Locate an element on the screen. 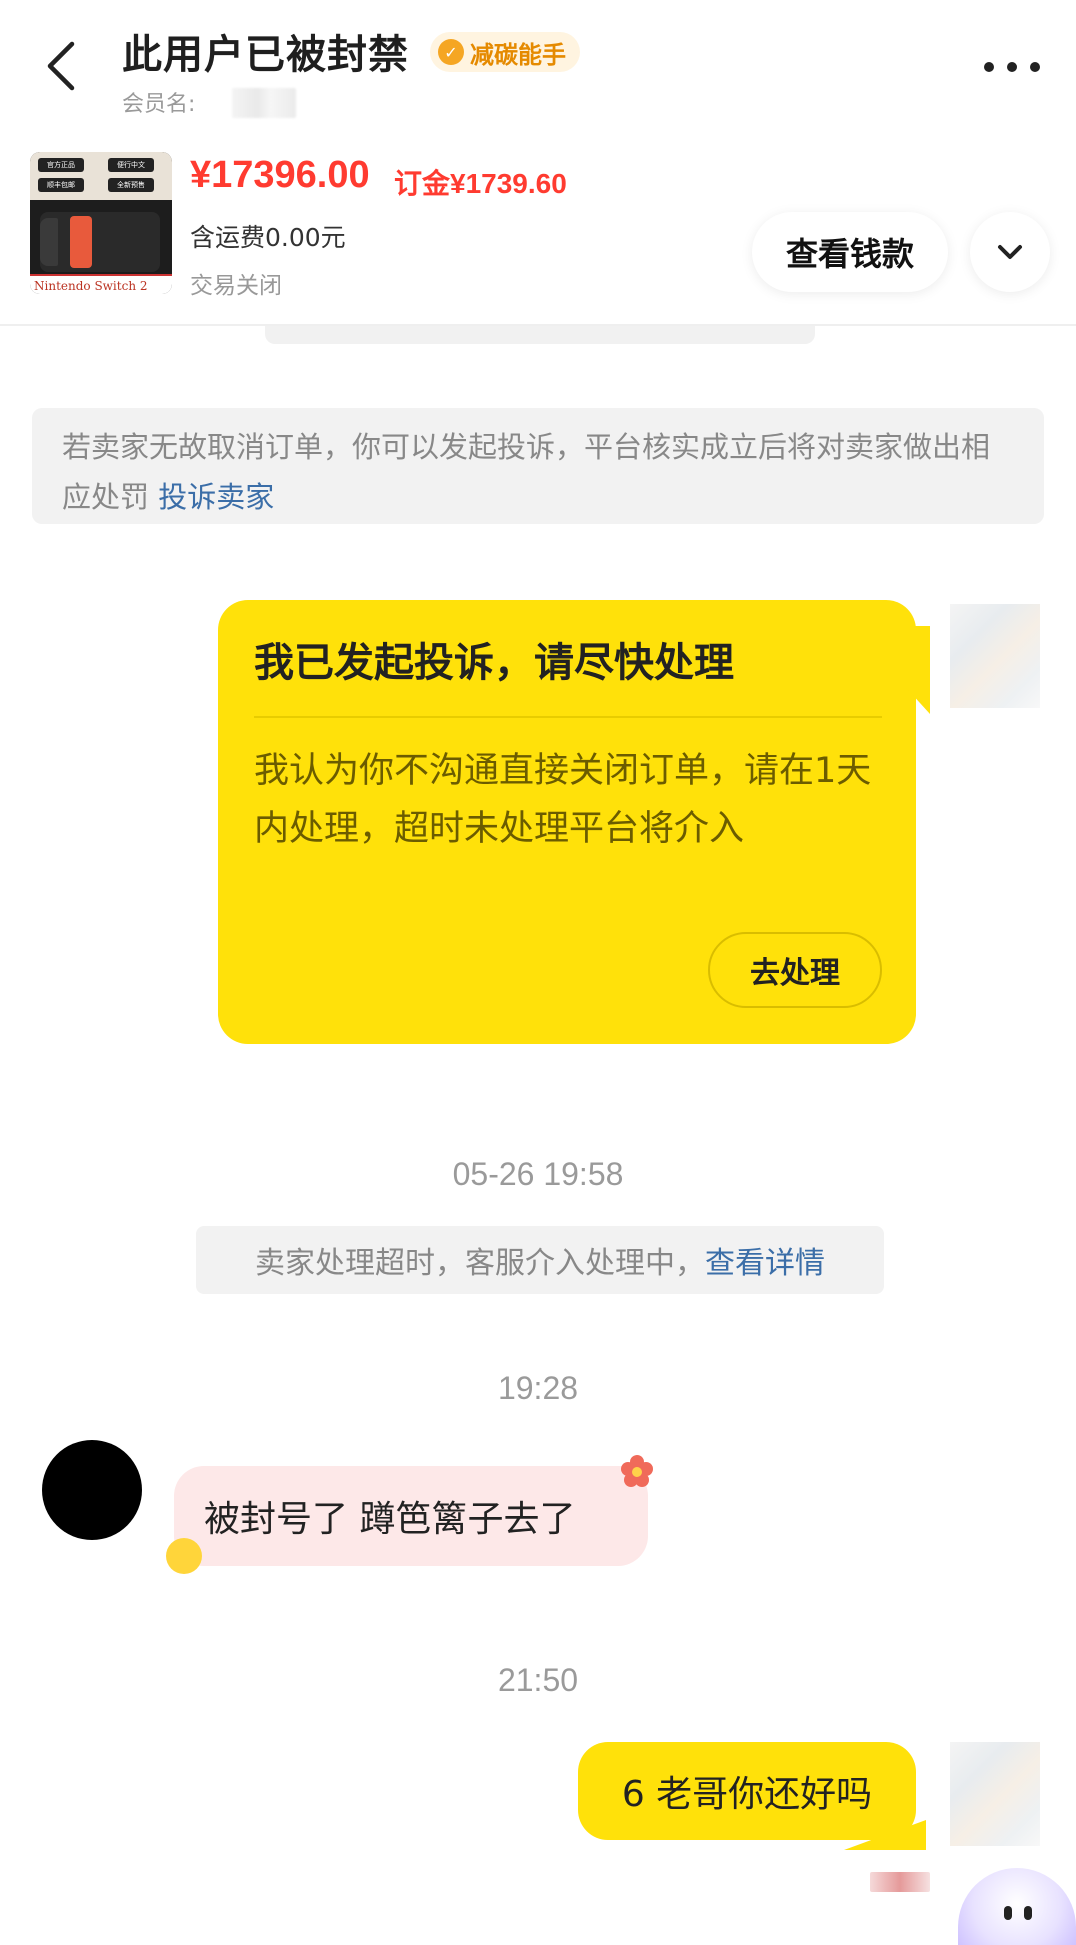 This screenshot has width=1076, height=1945. product-thumbnail: 官方正品 便行中文 顺丰包邮 全新预售 Nintendo Switch 2 is located at coordinates (101, 223).